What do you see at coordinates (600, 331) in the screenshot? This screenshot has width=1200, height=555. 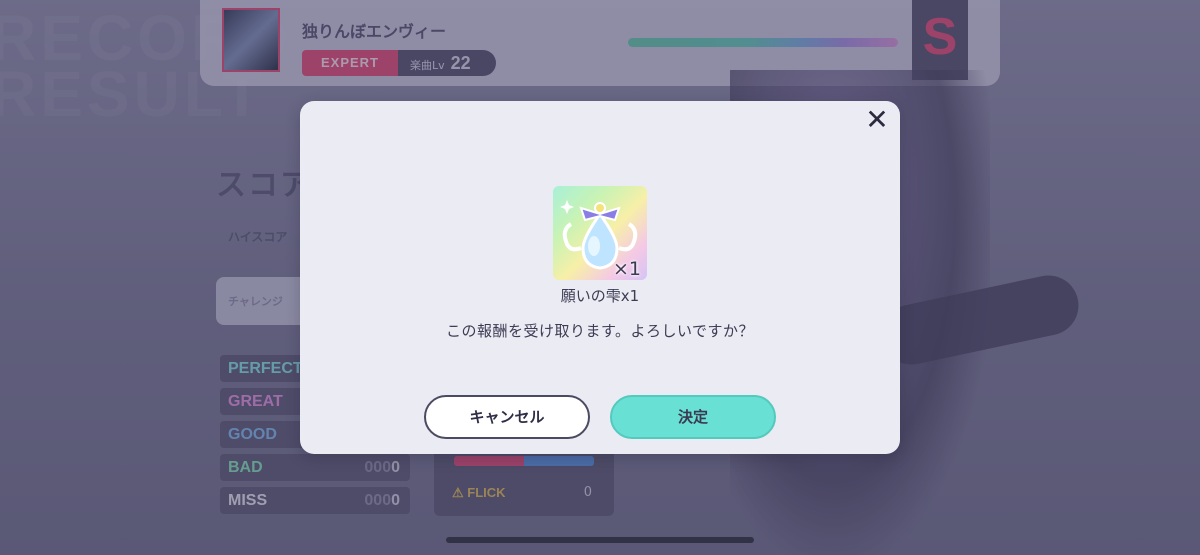 I see `confirm-message: この報酬を受け取ります。よろしいですか？` at bounding box center [600, 331].